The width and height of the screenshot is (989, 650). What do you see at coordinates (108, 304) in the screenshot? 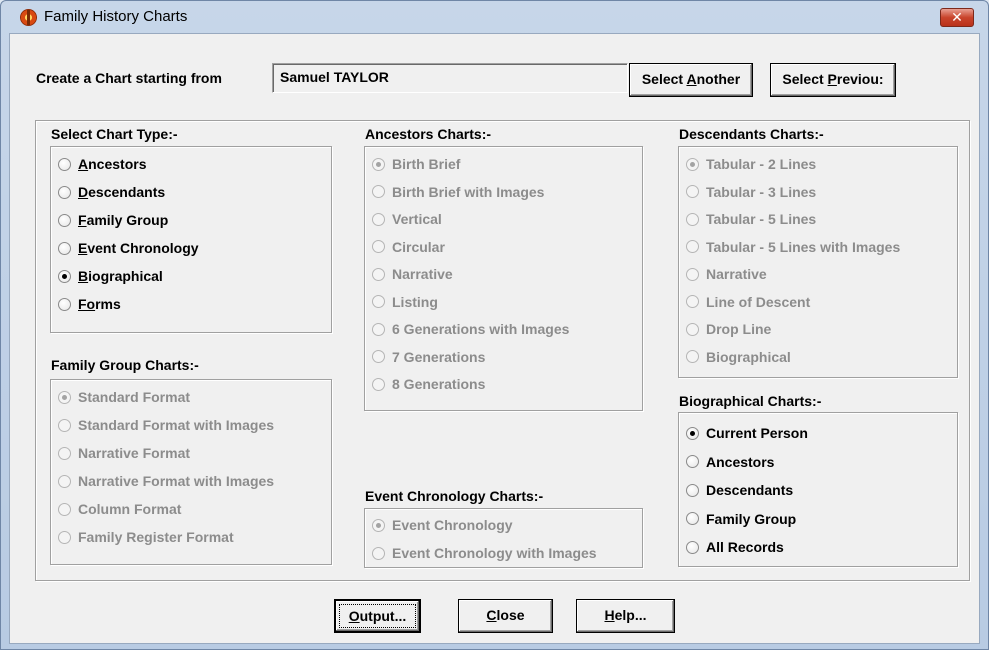
I see `label-text: rms` at bounding box center [108, 304].